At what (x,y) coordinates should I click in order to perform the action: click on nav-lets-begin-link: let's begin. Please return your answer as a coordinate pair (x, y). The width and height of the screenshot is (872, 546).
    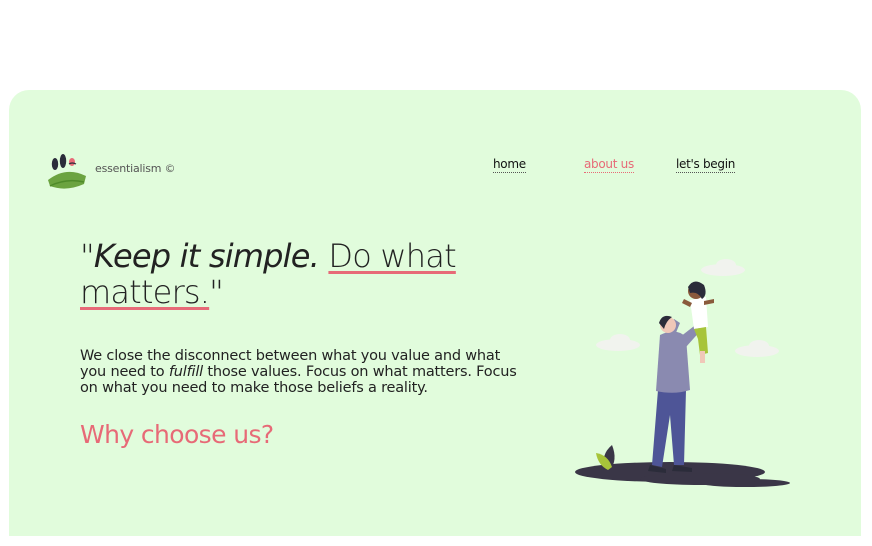
    Looking at the image, I should click on (705, 165).